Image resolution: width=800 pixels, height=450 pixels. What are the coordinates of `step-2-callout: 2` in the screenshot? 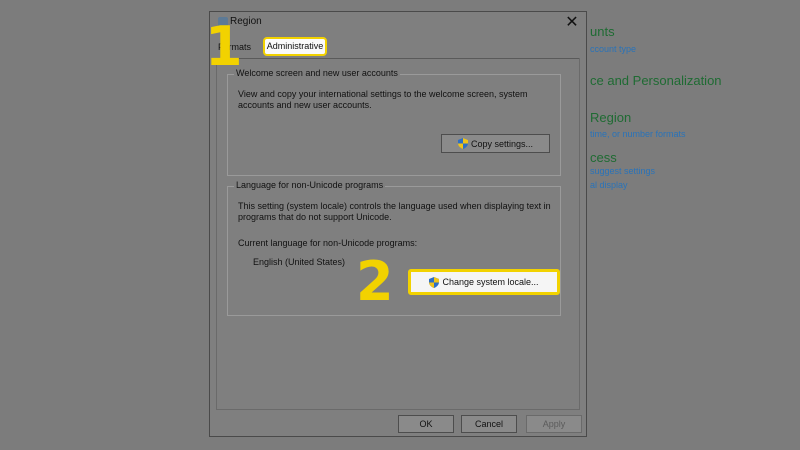 It's located at (375, 281).